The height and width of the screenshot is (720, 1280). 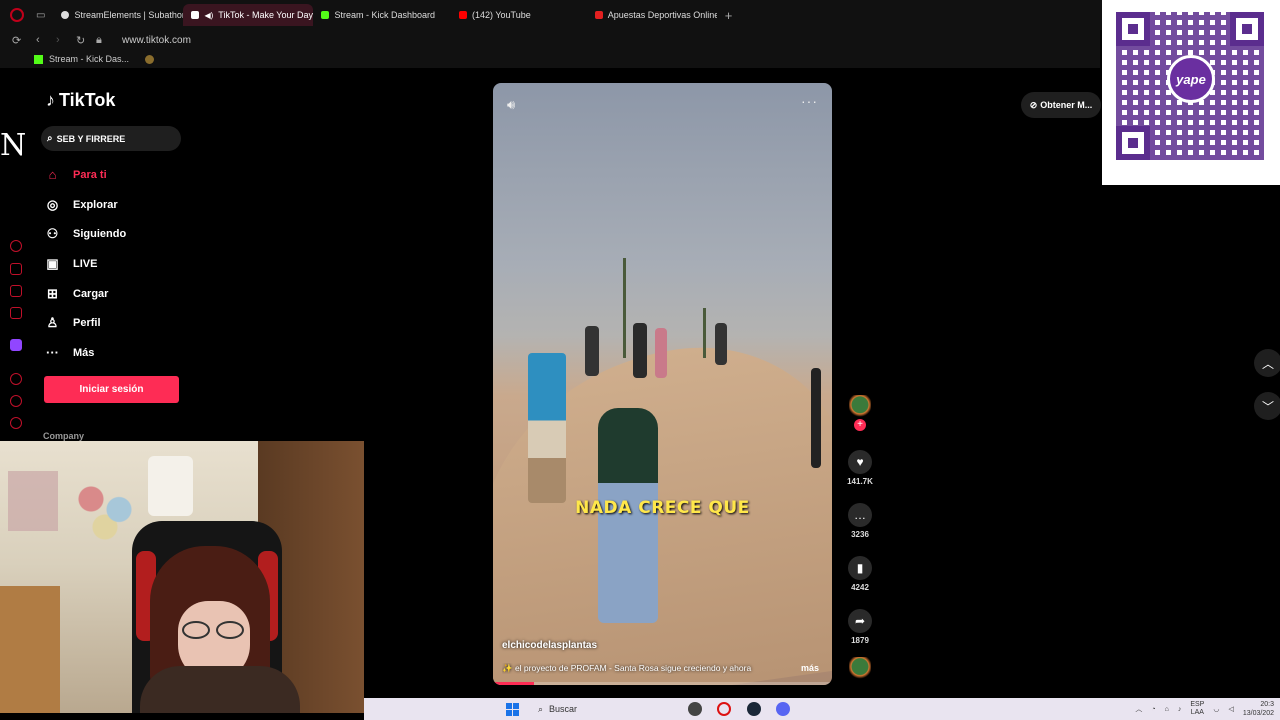 What do you see at coordinates (1191, 79) in the screenshot?
I see `yape-logo: yape` at bounding box center [1191, 79].